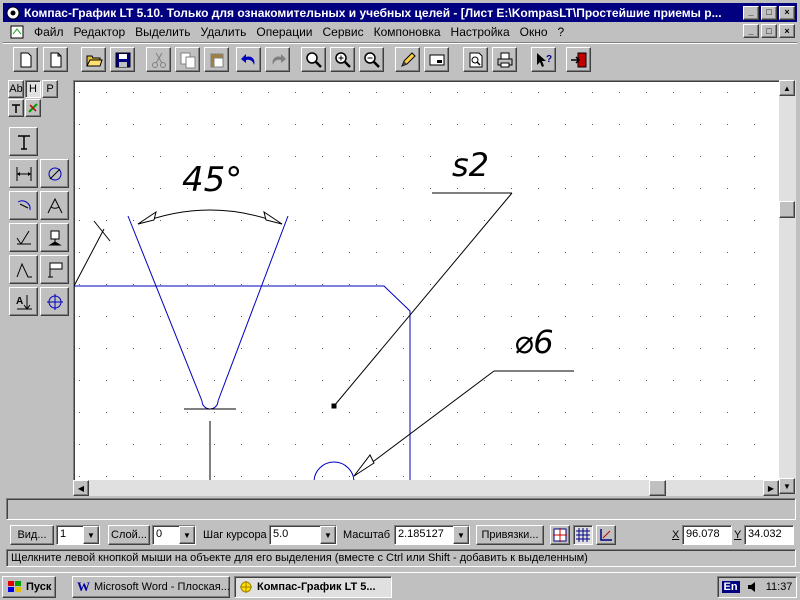 The width and height of the screenshot is (800, 600). I want to click on ortho-toggle-button, so click(606, 535).